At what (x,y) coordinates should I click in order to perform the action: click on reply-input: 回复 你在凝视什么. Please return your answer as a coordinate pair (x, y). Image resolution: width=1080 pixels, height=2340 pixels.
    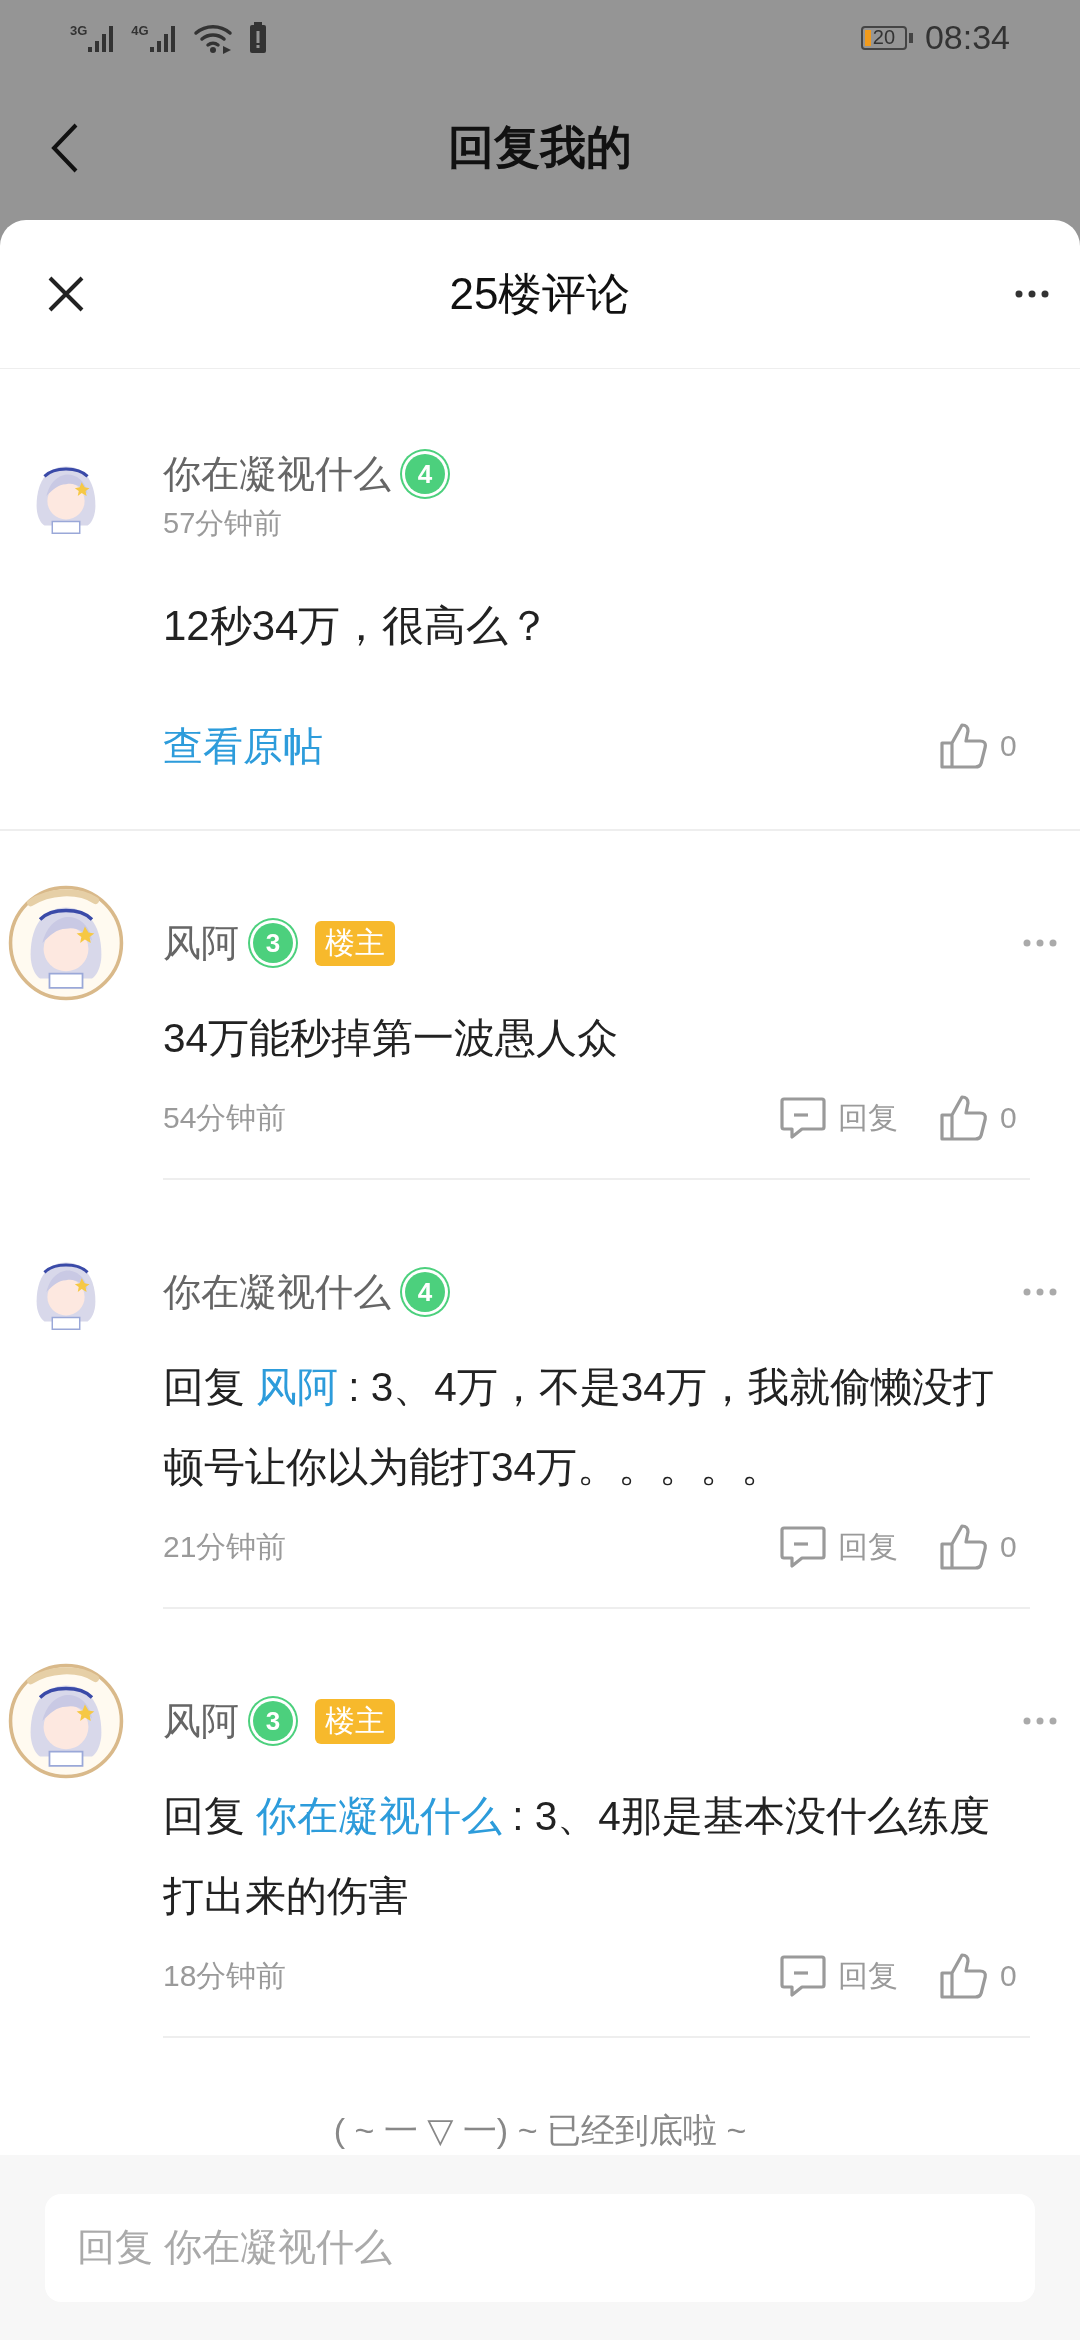
    Looking at the image, I should click on (540, 2247).